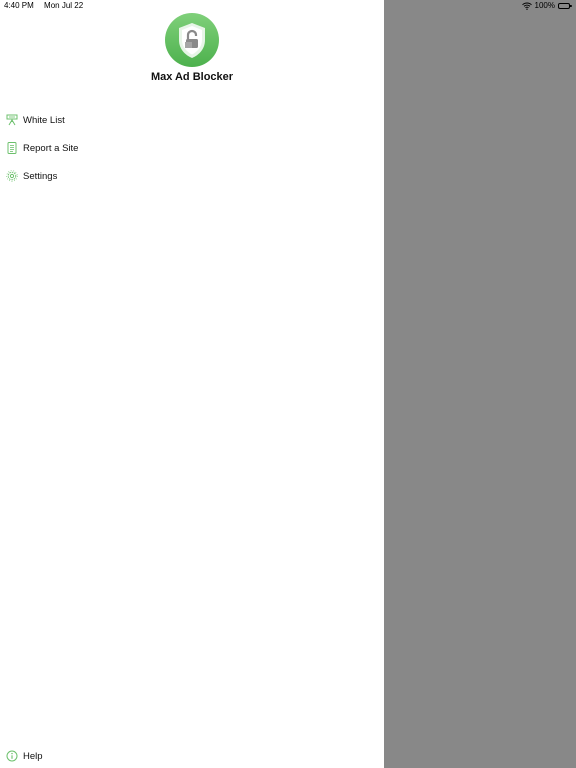 The height and width of the screenshot is (768, 576). I want to click on status-bar: 4:40 PM Mon Jul 22 100%, so click(288, 6).